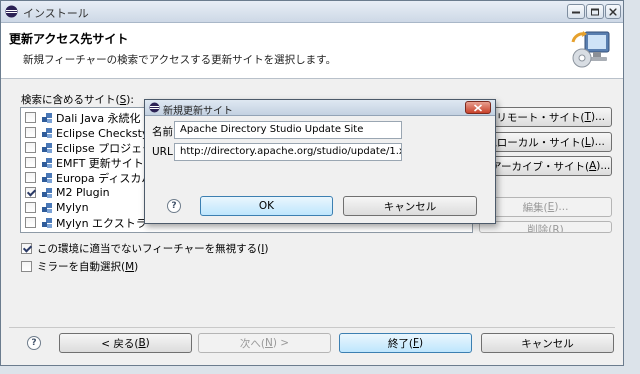  Describe the element at coordinates (180, 60) in the screenshot. I see `page-description: 新規フィーチャーの検索でアクセスする更新サイトを選択します。` at that location.